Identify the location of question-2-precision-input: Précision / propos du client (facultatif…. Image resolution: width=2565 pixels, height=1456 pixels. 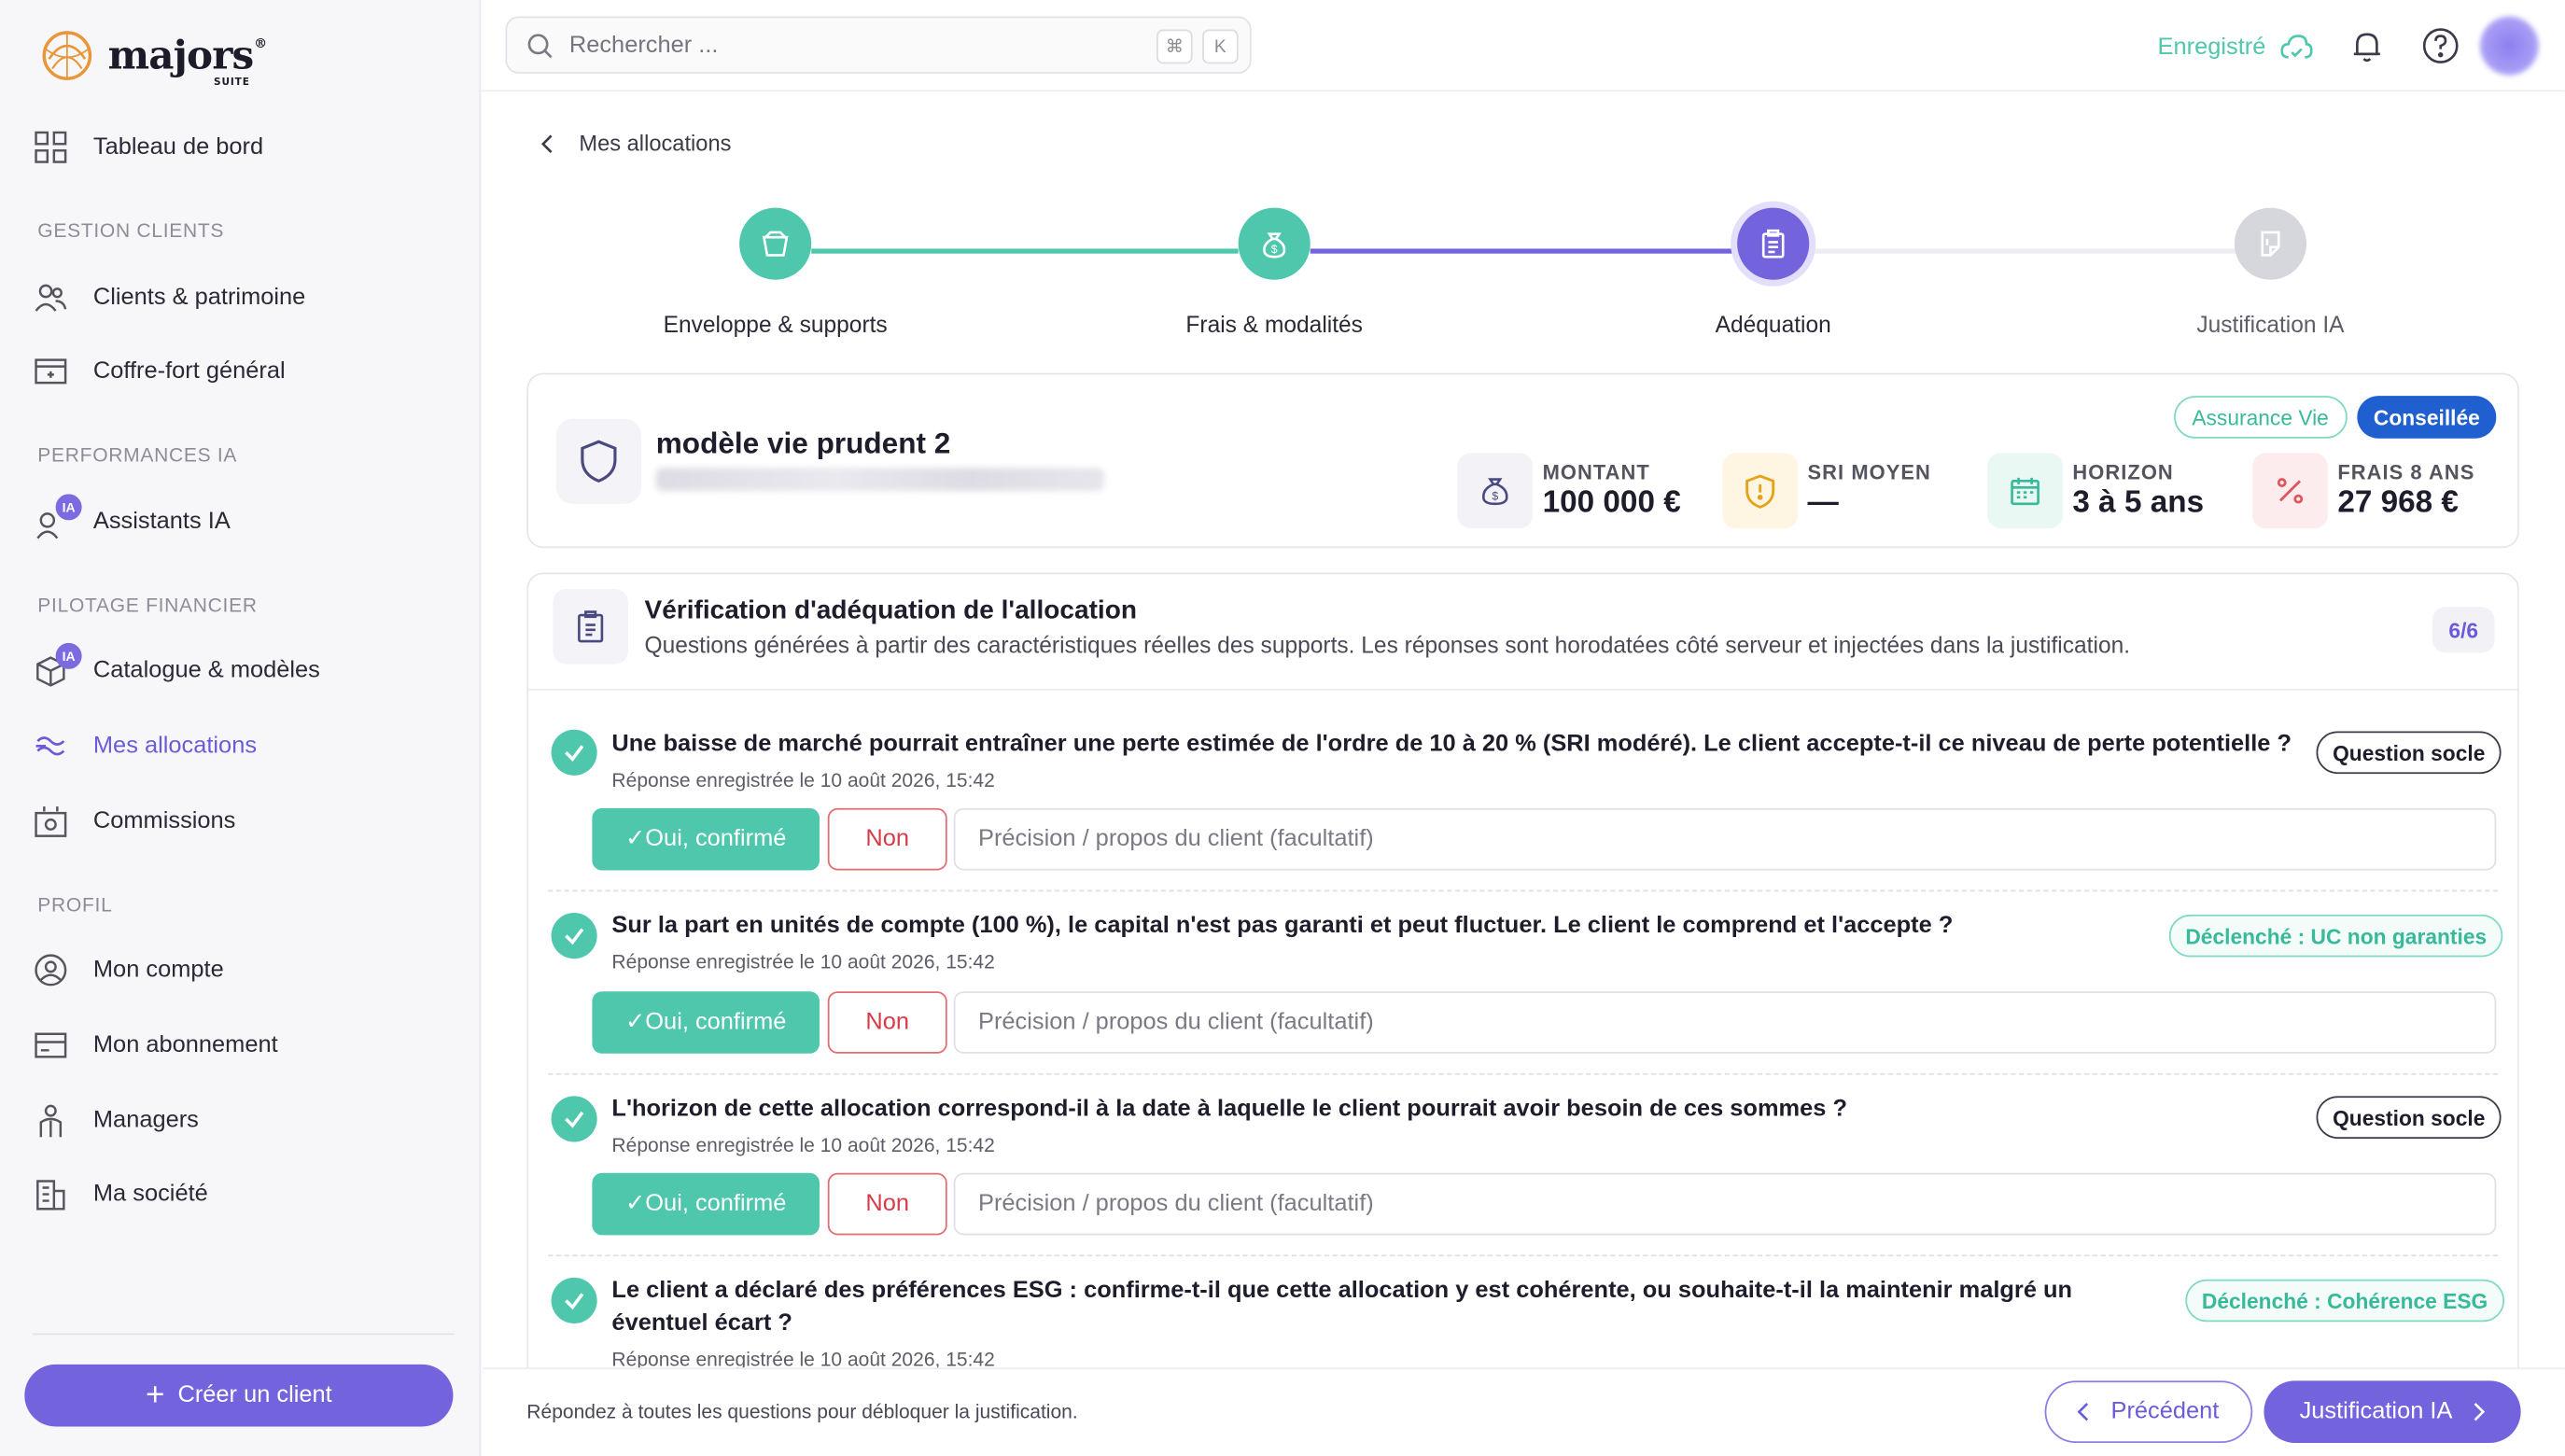
(1725, 1022).